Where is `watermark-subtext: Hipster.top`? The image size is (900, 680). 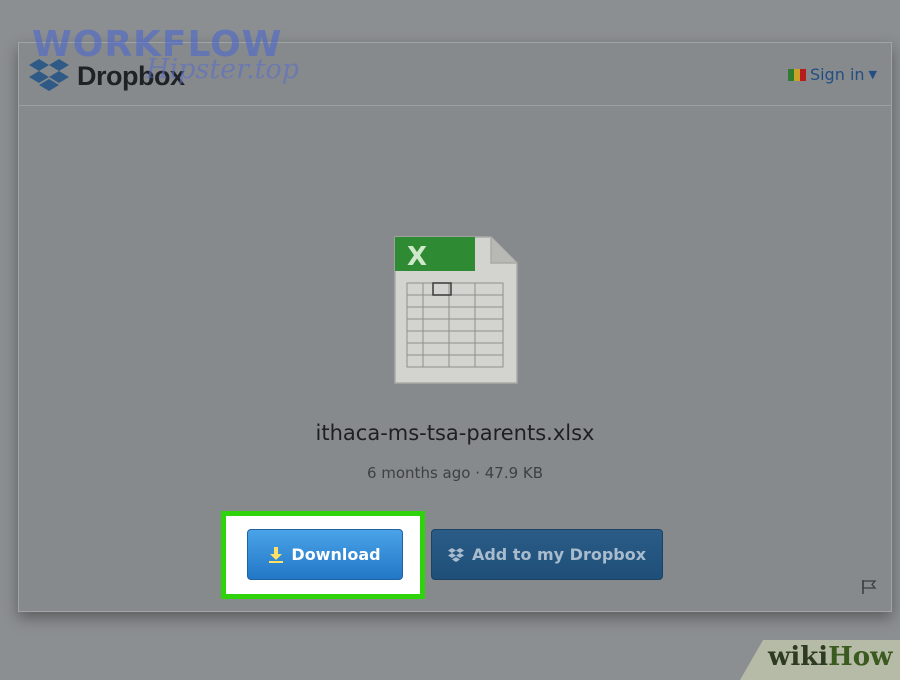 watermark-subtext: Hipster.top is located at coordinates (223, 69).